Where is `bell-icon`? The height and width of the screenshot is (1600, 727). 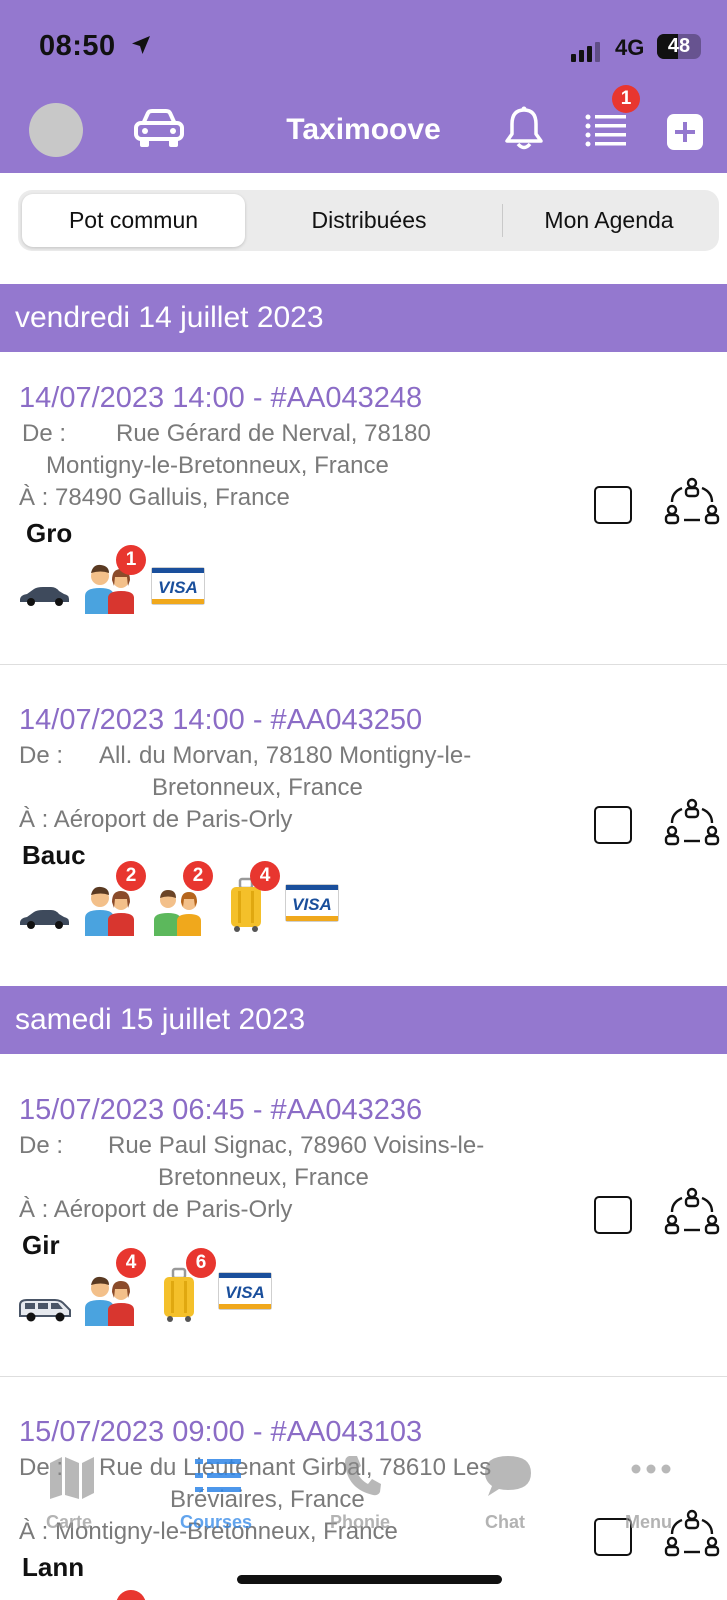
bell-icon is located at coordinates (524, 129).